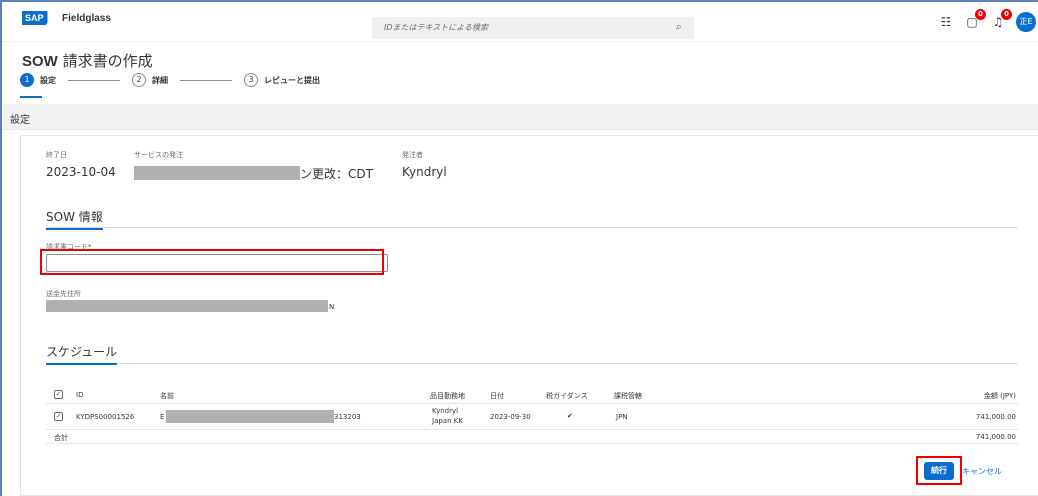 The height and width of the screenshot is (496, 1038). What do you see at coordinates (20, 120) in the screenshot?
I see `section-title: 設定` at bounding box center [20, 120].